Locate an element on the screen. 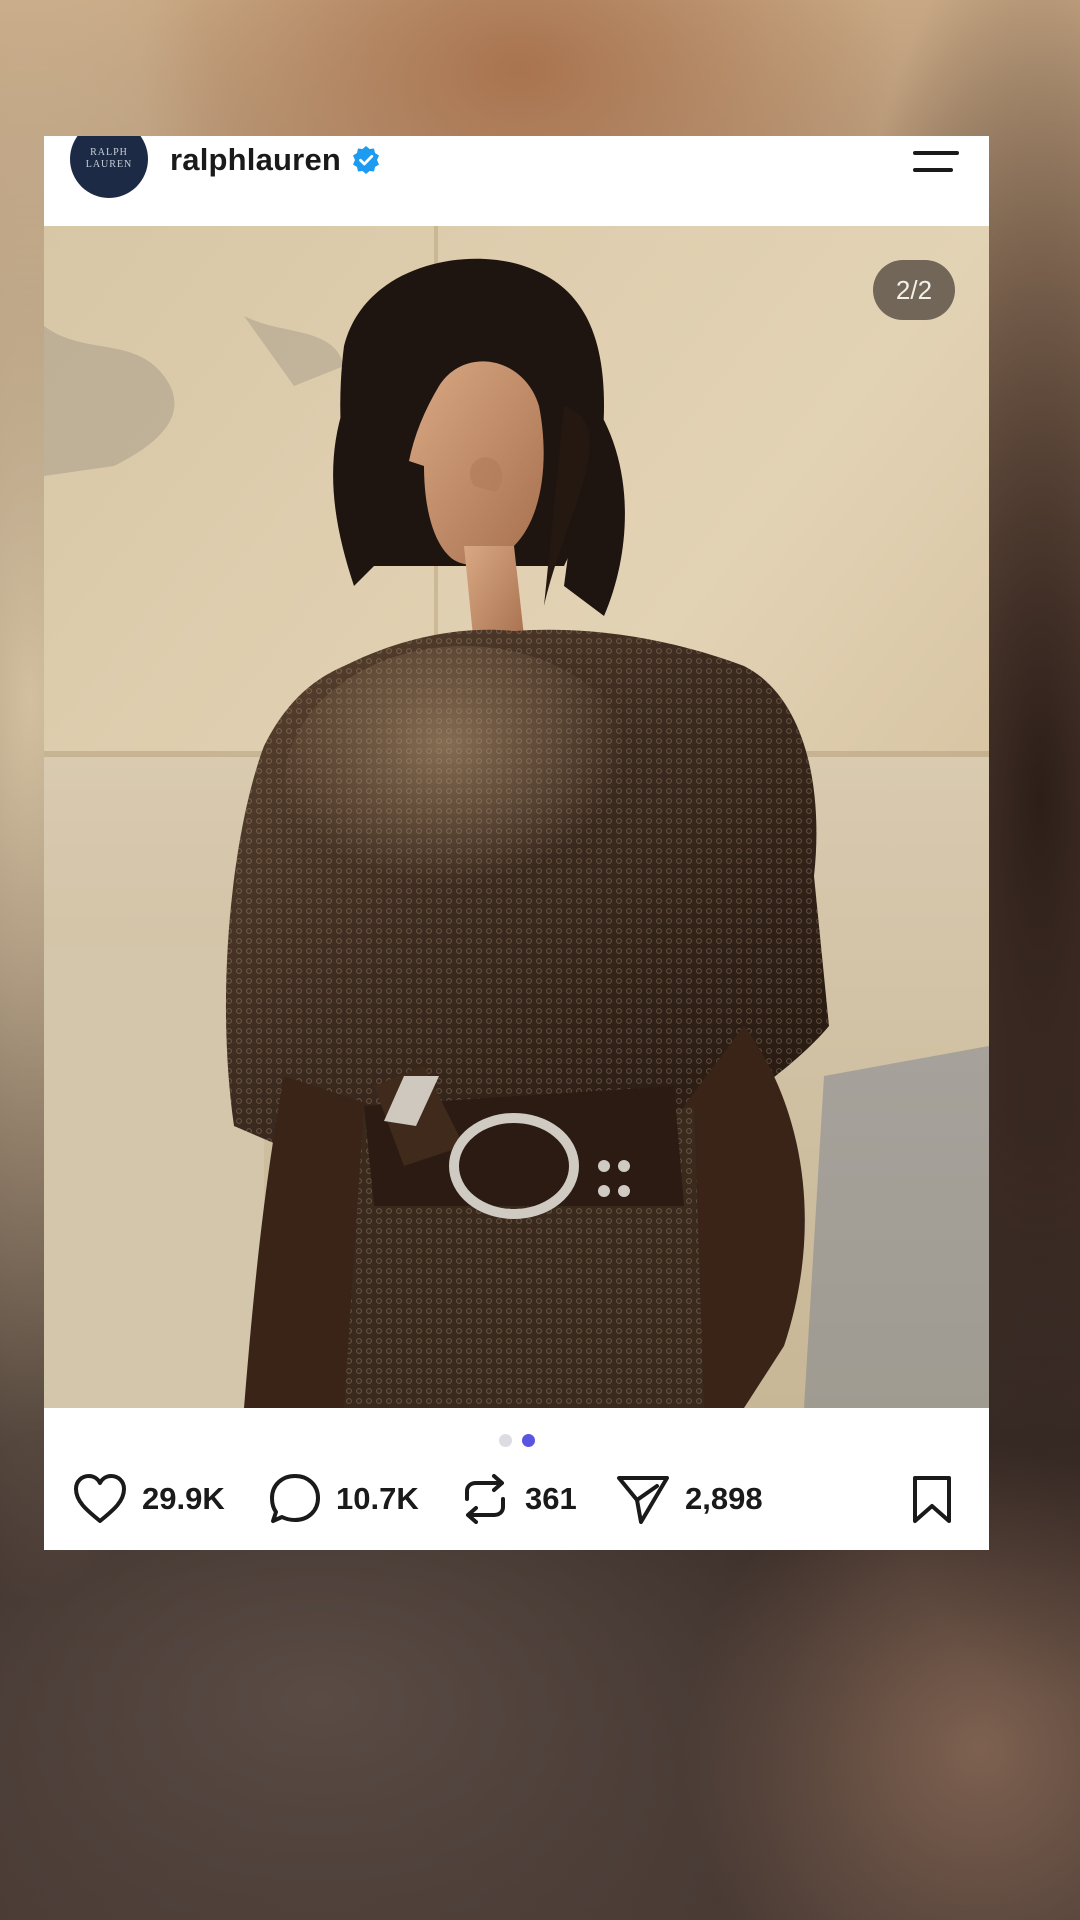 The width and height of the screenshot is (1080, 1920). image-counter: 2/2 is located at coordinates (914, 290).